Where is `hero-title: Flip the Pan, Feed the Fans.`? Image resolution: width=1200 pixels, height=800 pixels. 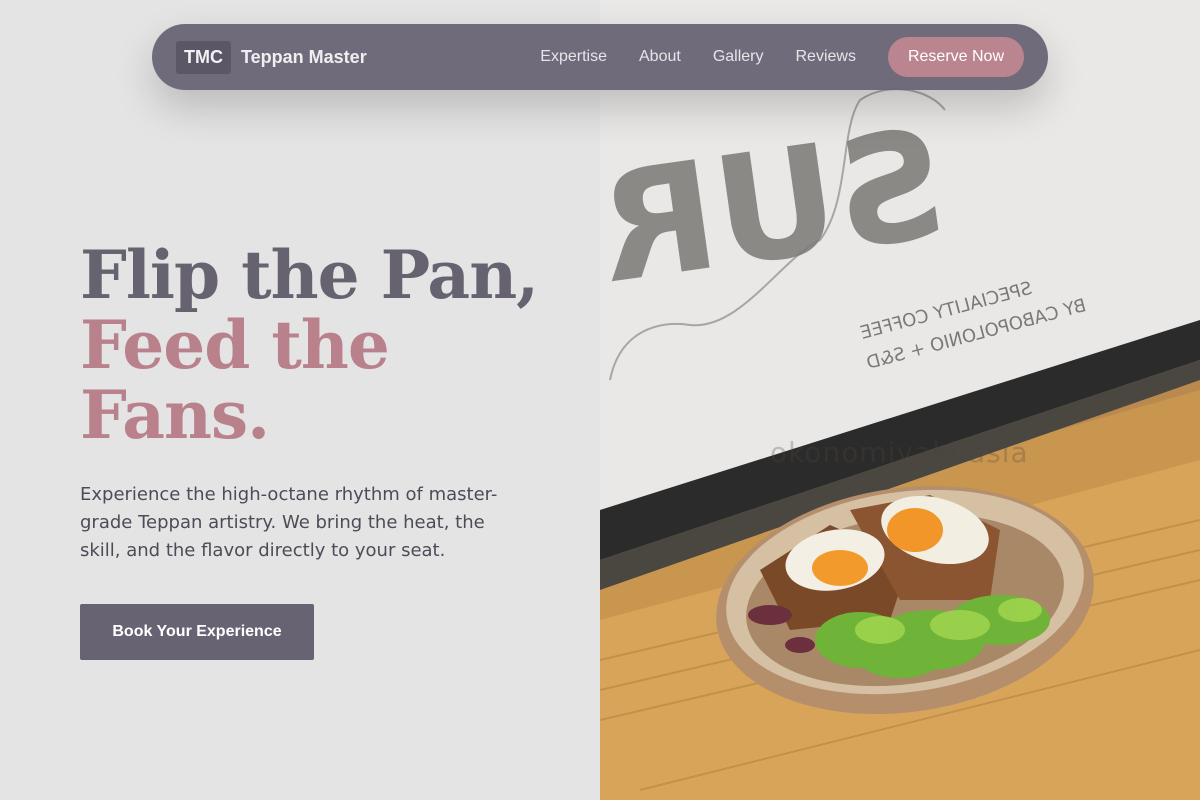 hero-title: Flip the Pan, Feed the Fans. is located at coordinates (309, 345).